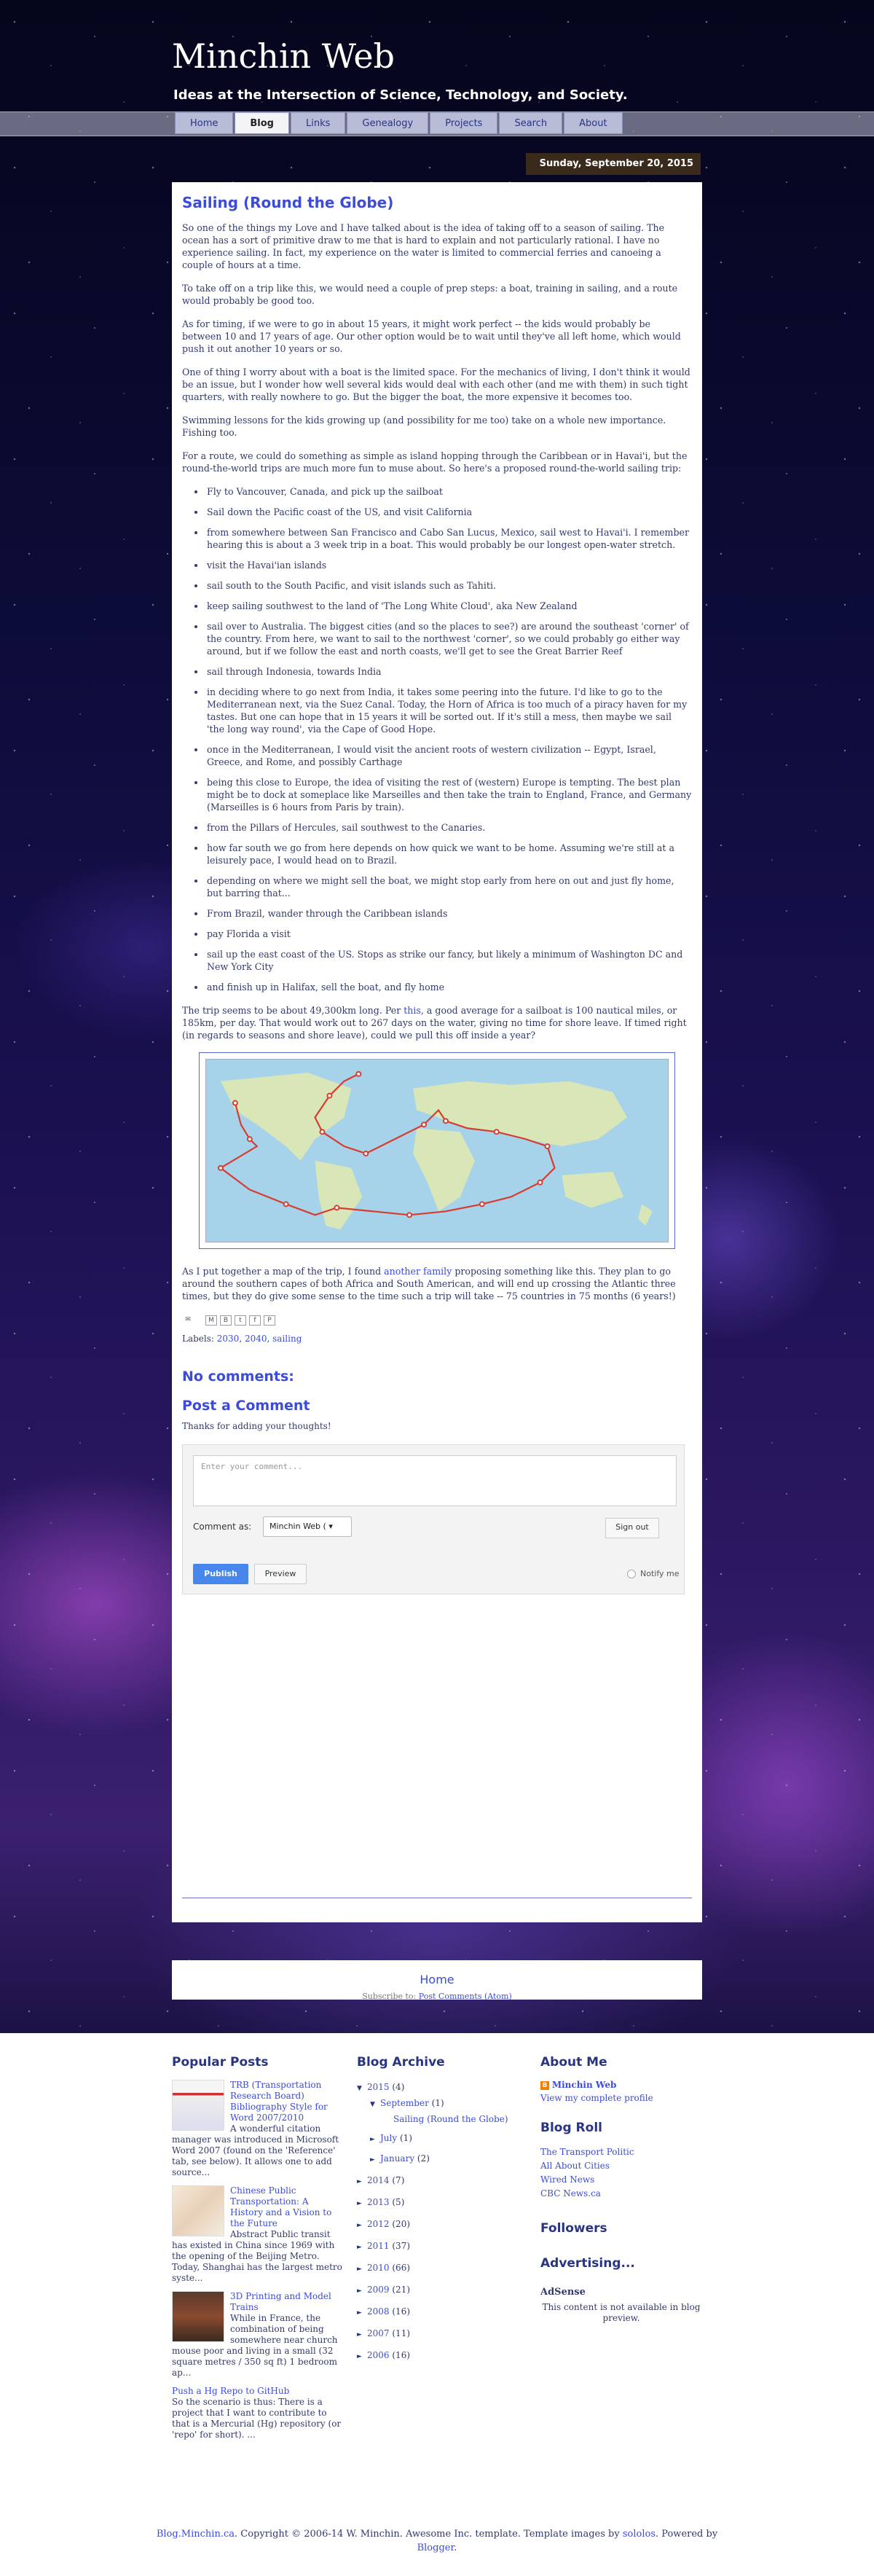 The height and width of the screenshot is (2576, 874). What do you see at coordinates (456, 2547) in the screenshot?
I see `credit-end: .` at bounding box center [456, 2547].